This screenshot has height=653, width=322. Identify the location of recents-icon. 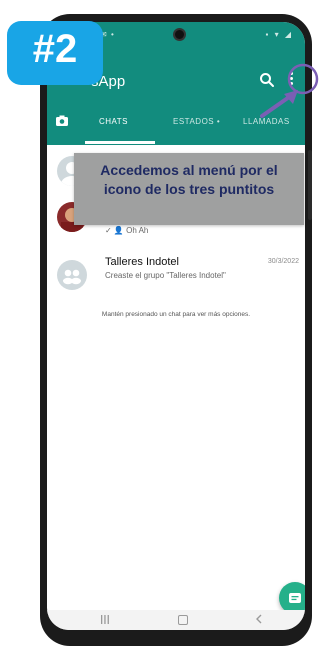
(105, 619).